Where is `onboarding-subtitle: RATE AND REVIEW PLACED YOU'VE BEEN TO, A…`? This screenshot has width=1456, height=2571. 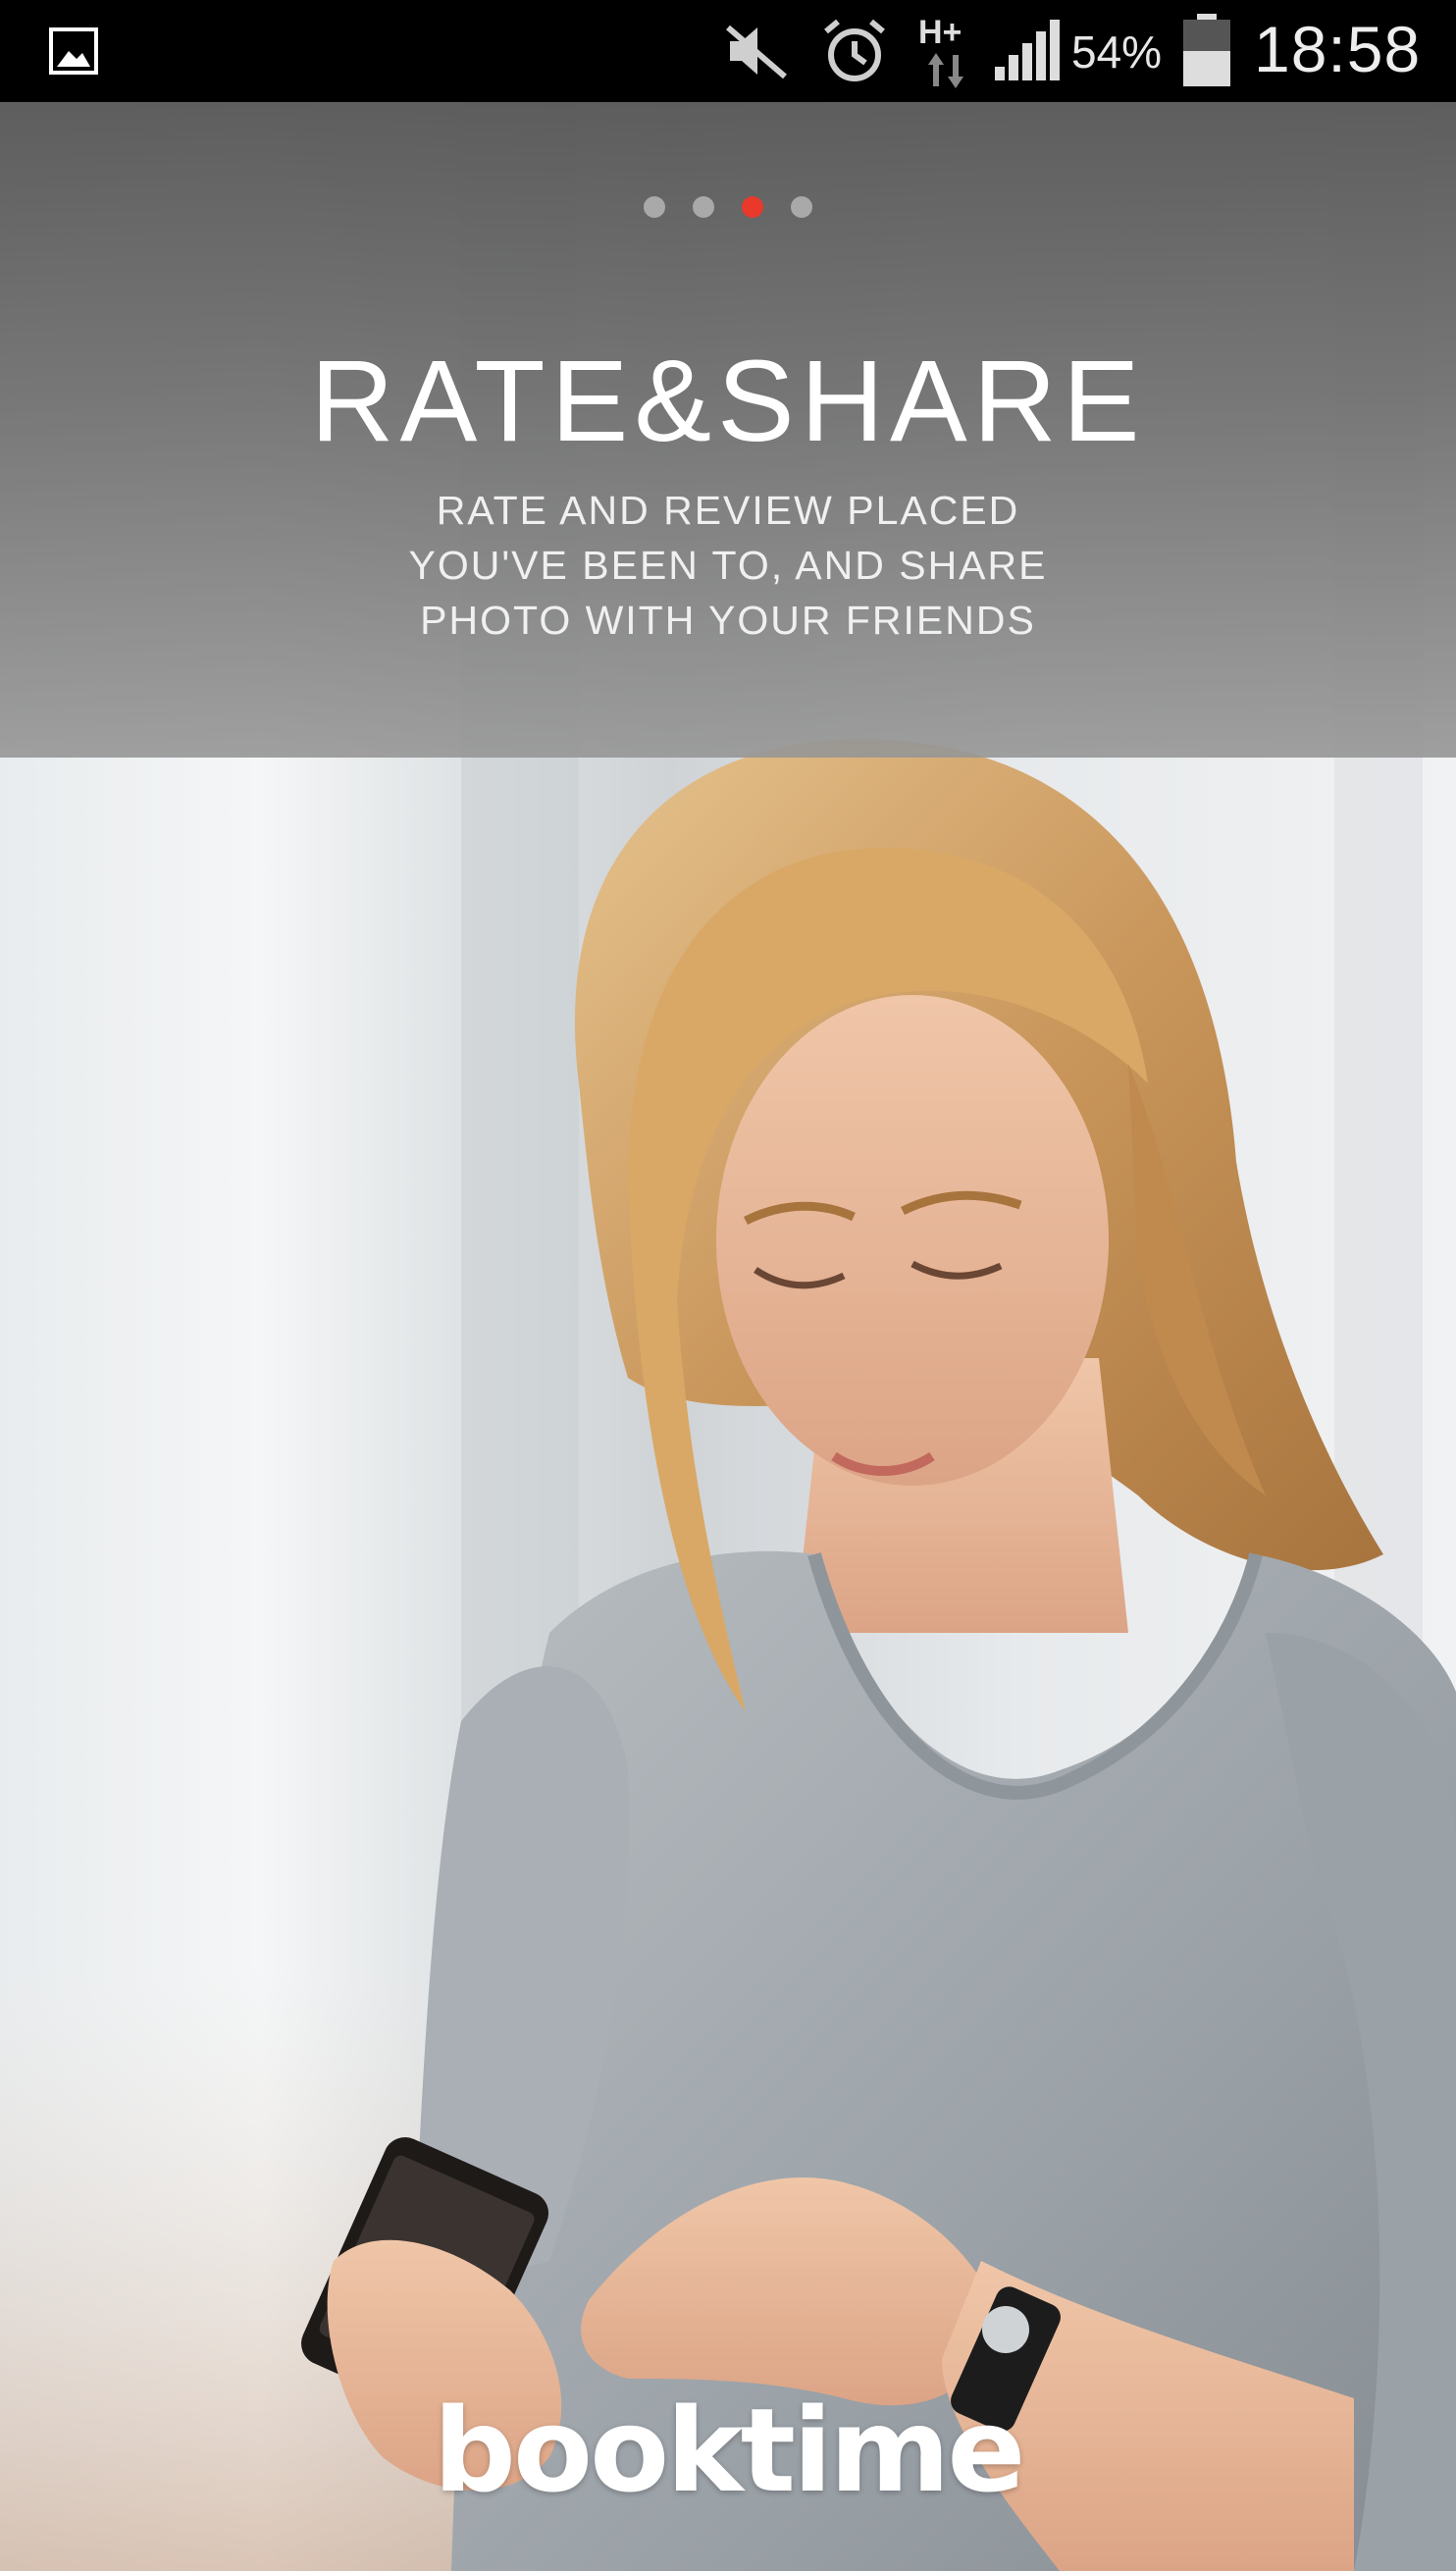 onboarding-subtitle: RATE AND REVIEW PLACED YOU'VE BEEN TO, A… is located at coordinates (728, 565).